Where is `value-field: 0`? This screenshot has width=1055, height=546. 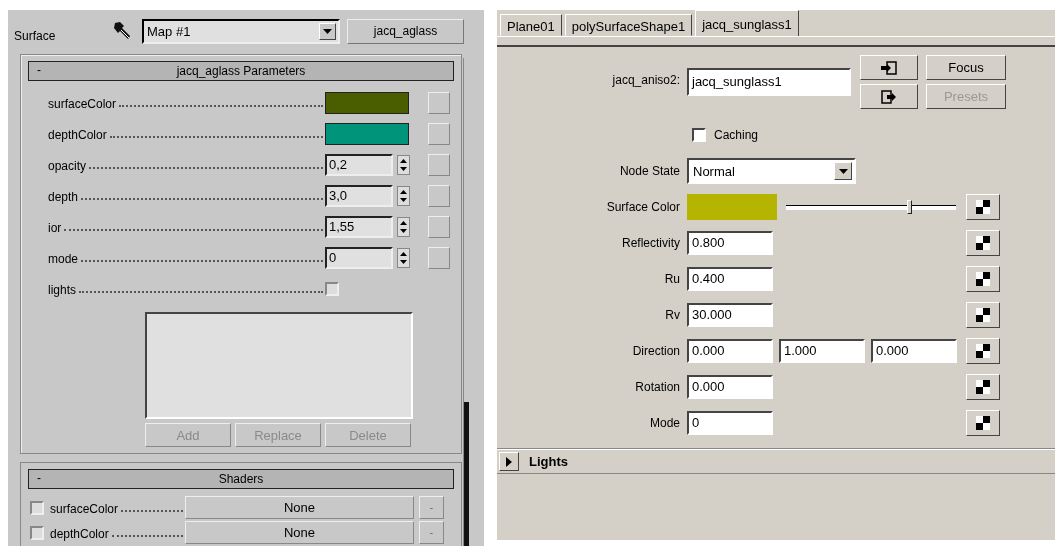 value-field: 0 is located at coordinates (730, 423).